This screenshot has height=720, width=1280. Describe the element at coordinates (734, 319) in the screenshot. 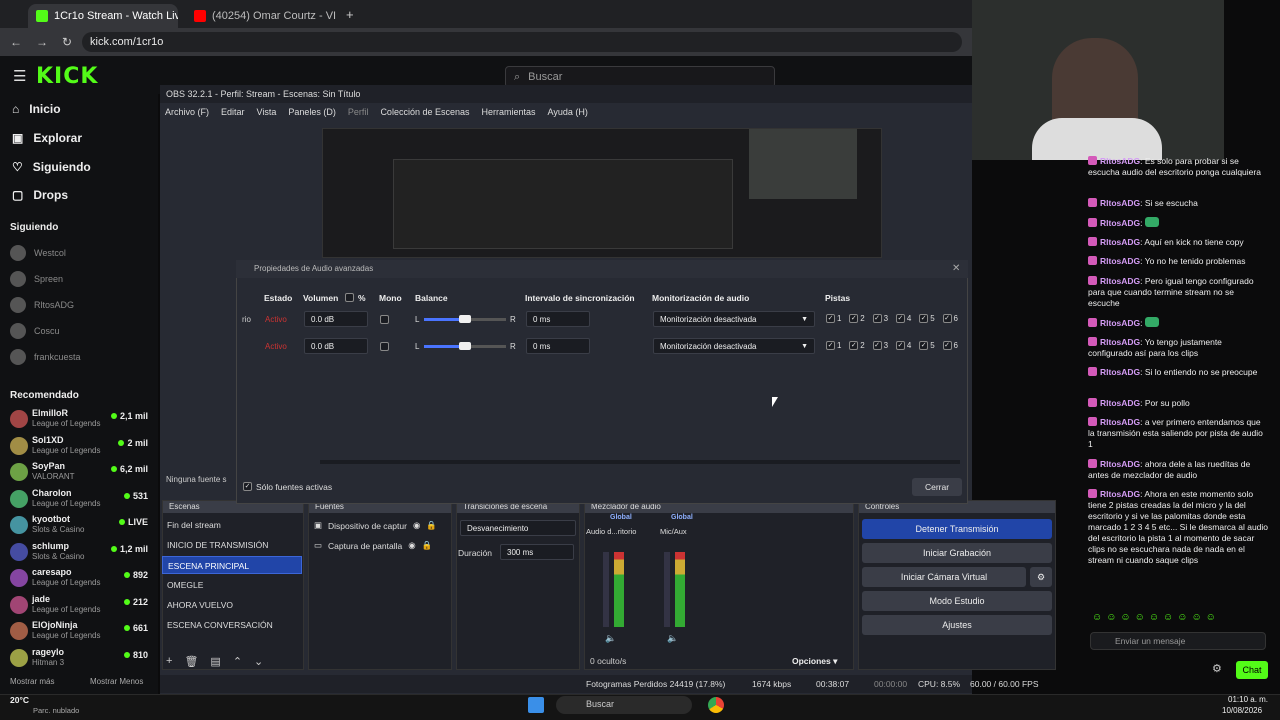

I see `monitoring-select: Monitorización desactivada ▼` at that location.